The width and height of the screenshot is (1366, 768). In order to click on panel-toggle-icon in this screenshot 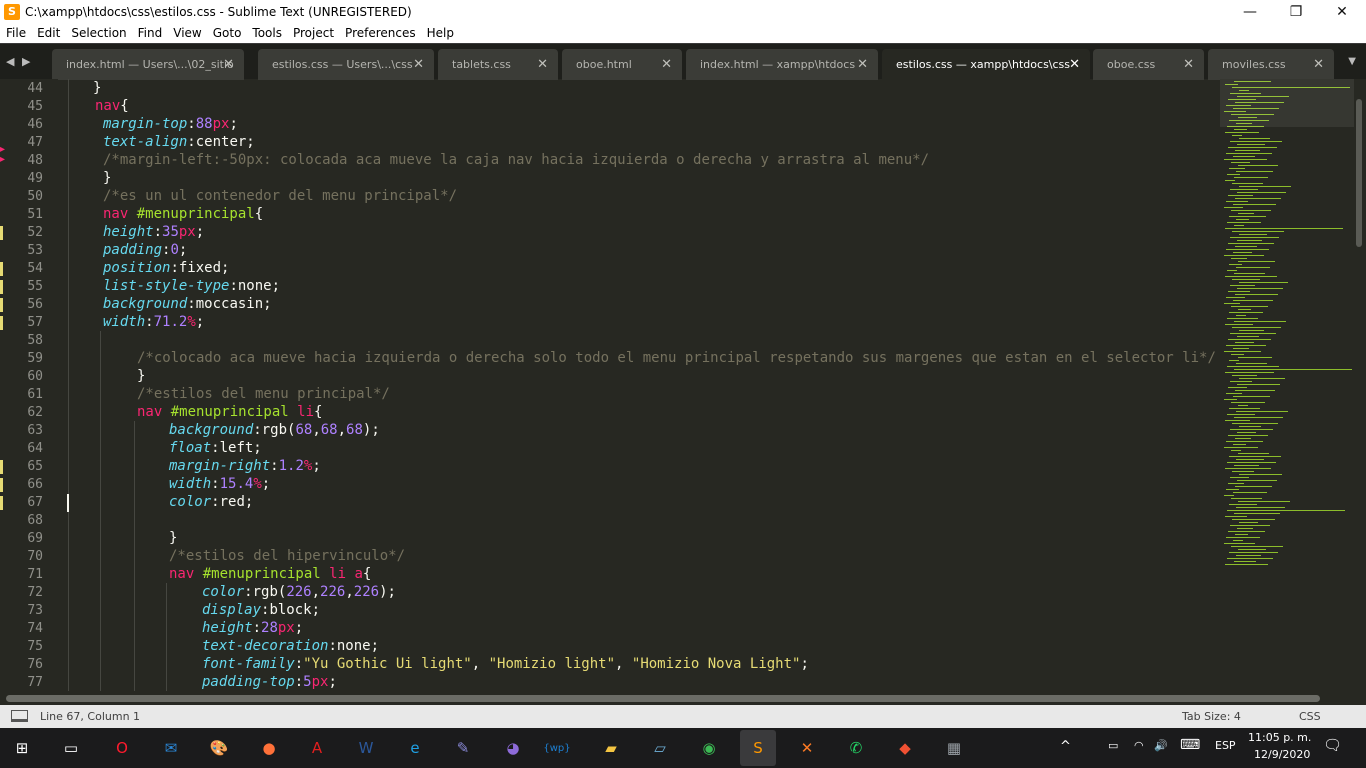, I will do `click(19, 716)`.